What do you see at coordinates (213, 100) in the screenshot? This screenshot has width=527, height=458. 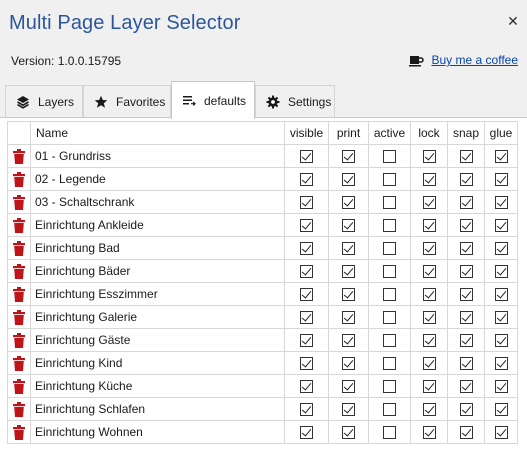 I see `tab-defaults: defaults` at bounding box center [213, 100].